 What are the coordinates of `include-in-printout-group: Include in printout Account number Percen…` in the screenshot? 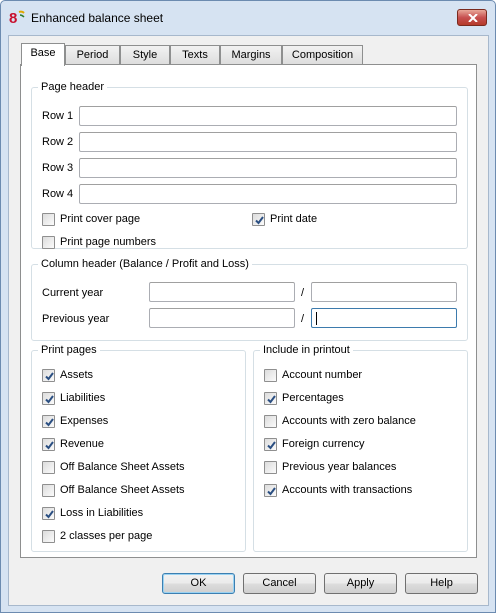 It's located at (360, 448).